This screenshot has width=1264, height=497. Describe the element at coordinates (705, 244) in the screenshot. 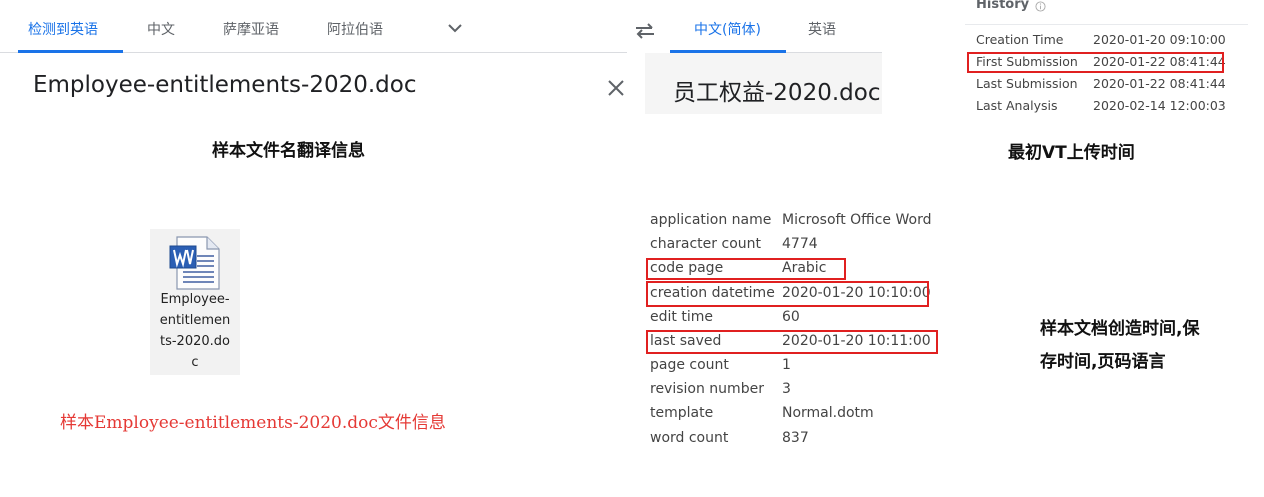

I see `property-label: character count` at that location.